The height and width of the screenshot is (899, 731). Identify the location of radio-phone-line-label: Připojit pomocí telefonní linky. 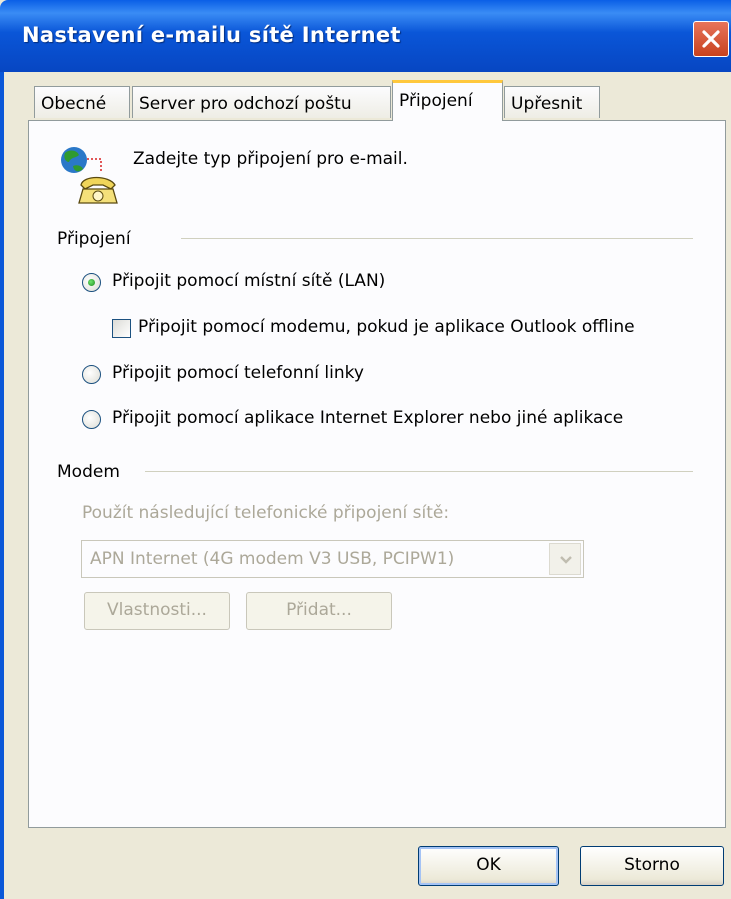
(238, 373).